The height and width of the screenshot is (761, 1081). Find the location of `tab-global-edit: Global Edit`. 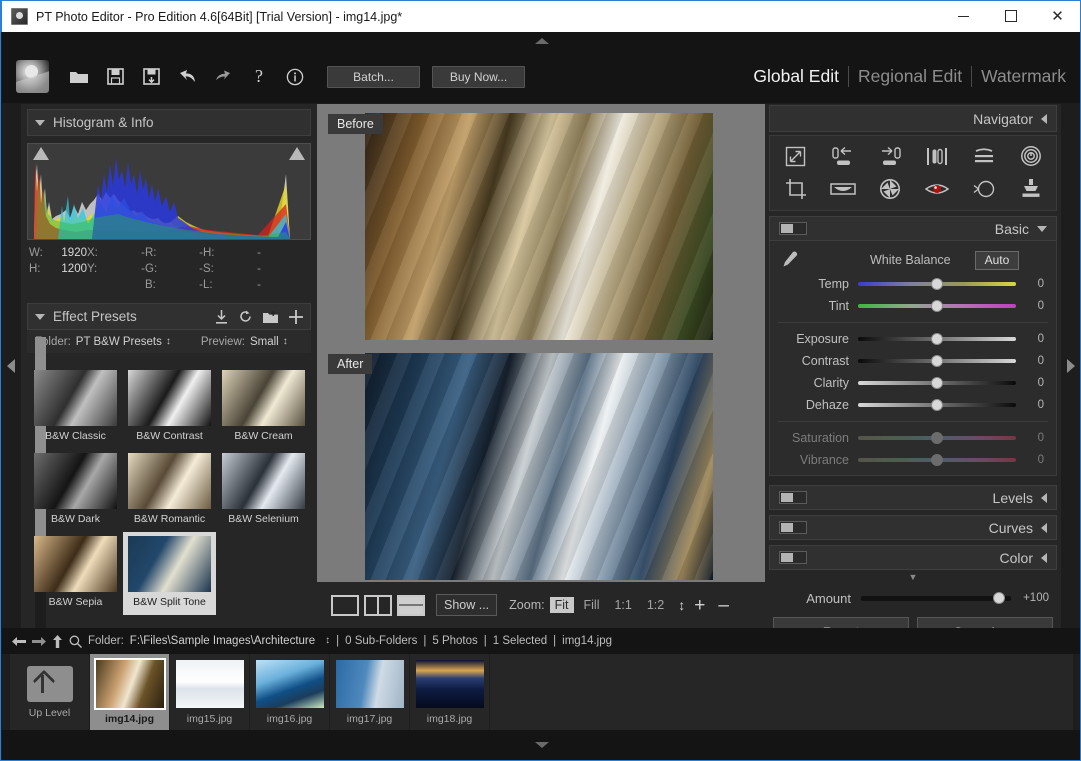

tab-global-edit: Global Edit is located at coordinates (796, 76).